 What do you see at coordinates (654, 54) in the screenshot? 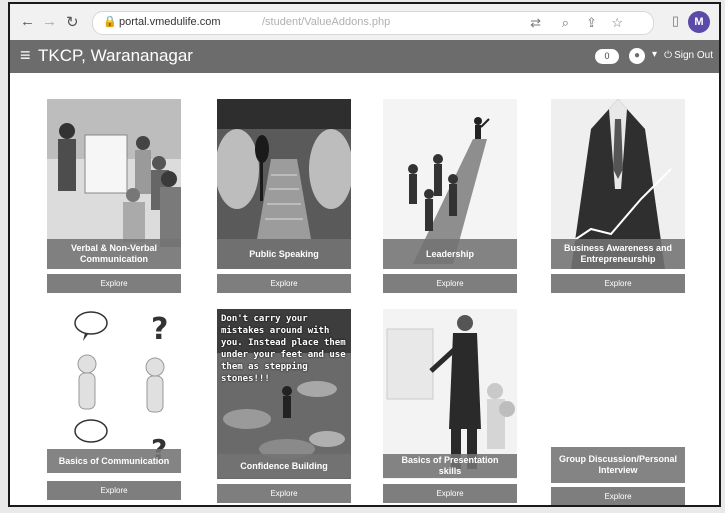
I see `chevron-down-icon: ▾` at bounding box center [654, 54].